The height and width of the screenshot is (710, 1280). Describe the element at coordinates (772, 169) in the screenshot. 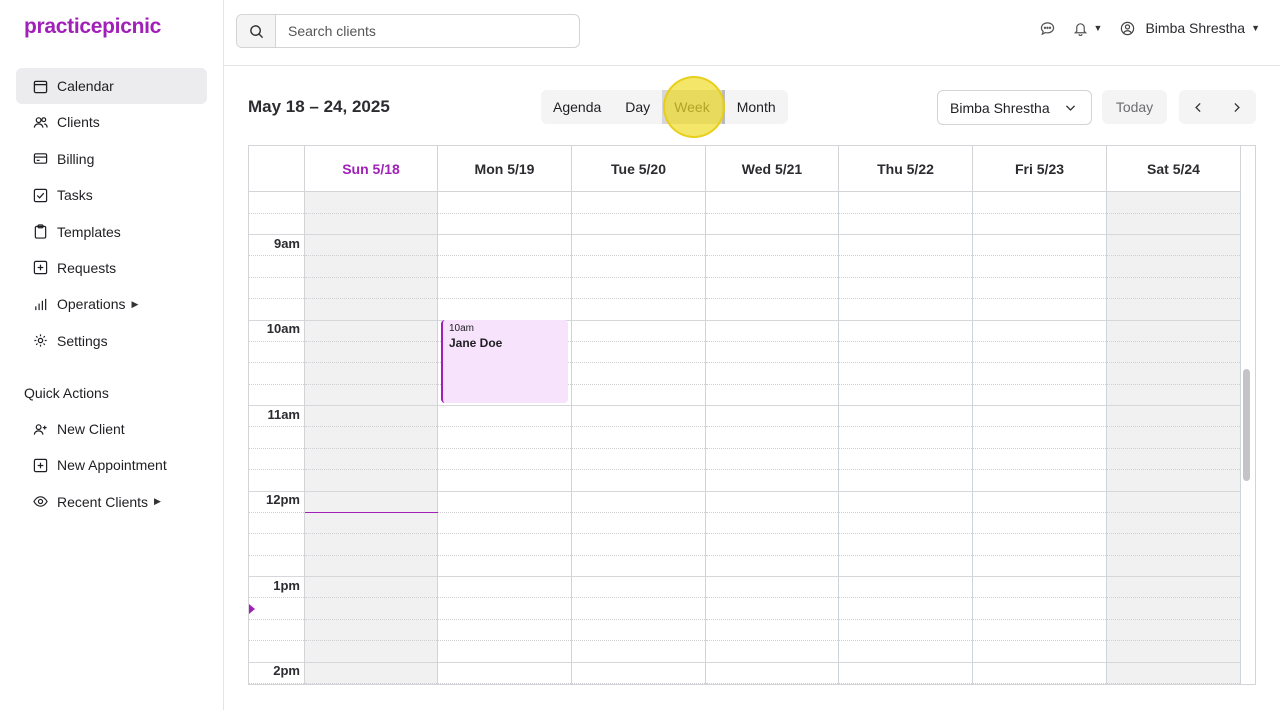

I see `day-header-wed: Wed 5/21` at that location.